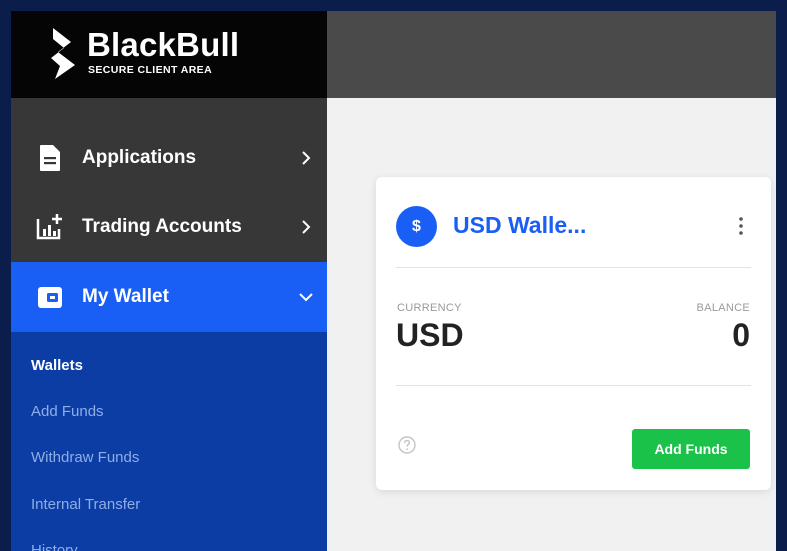 Image resolution: width=787 pixels, height=551 pixels. What do you see at coordinates (50, 158) in the screenshot?
I see `document-icon` at bounding box center [50, 158].